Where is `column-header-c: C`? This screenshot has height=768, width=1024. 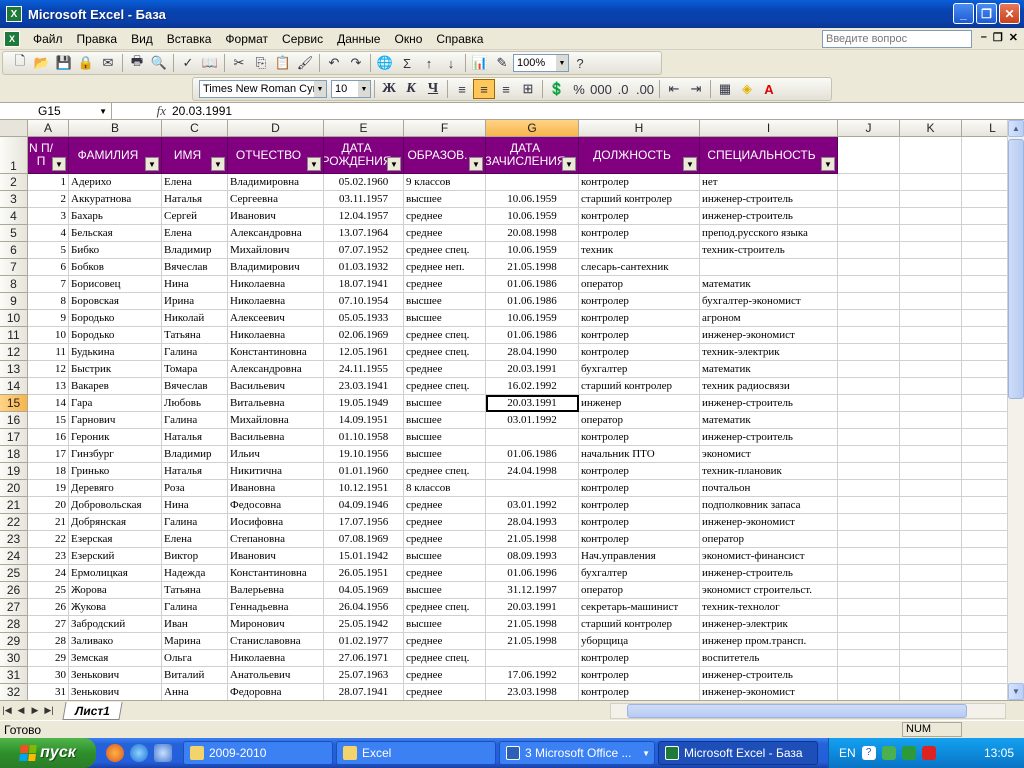 column-header-c: C is located at coordinates (195, 128).